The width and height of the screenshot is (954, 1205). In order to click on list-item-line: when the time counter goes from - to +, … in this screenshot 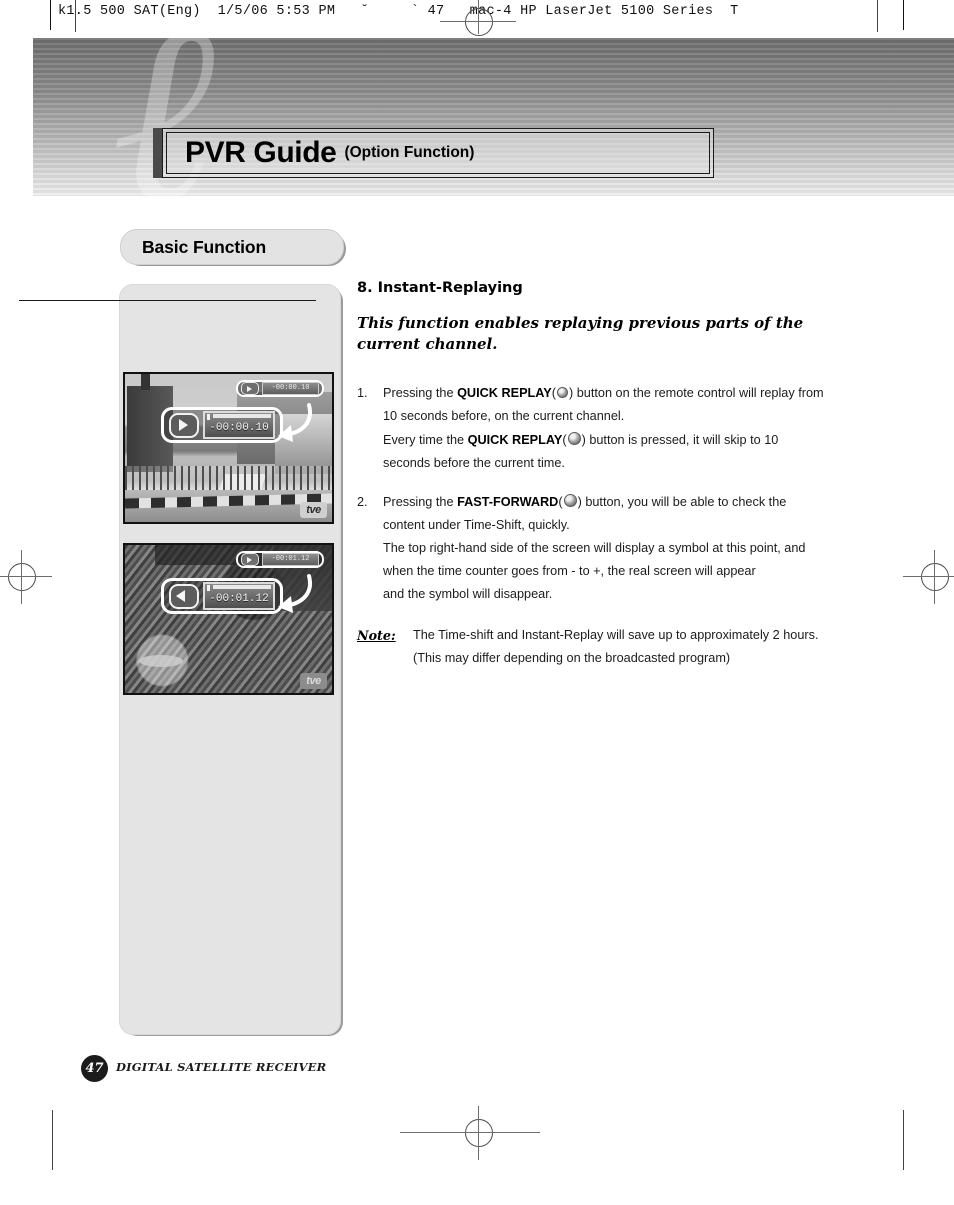, I will do `click(569, 571)`.